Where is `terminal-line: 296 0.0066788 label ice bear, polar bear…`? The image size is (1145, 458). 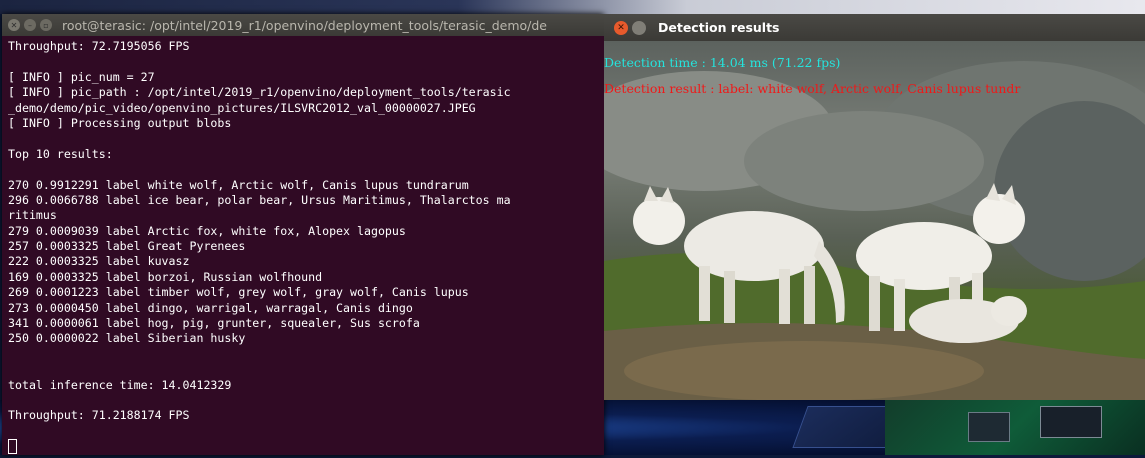 terminal-line: 296 0.0066788 label ice bear, polar bear… is located at coordinates (259, 199).